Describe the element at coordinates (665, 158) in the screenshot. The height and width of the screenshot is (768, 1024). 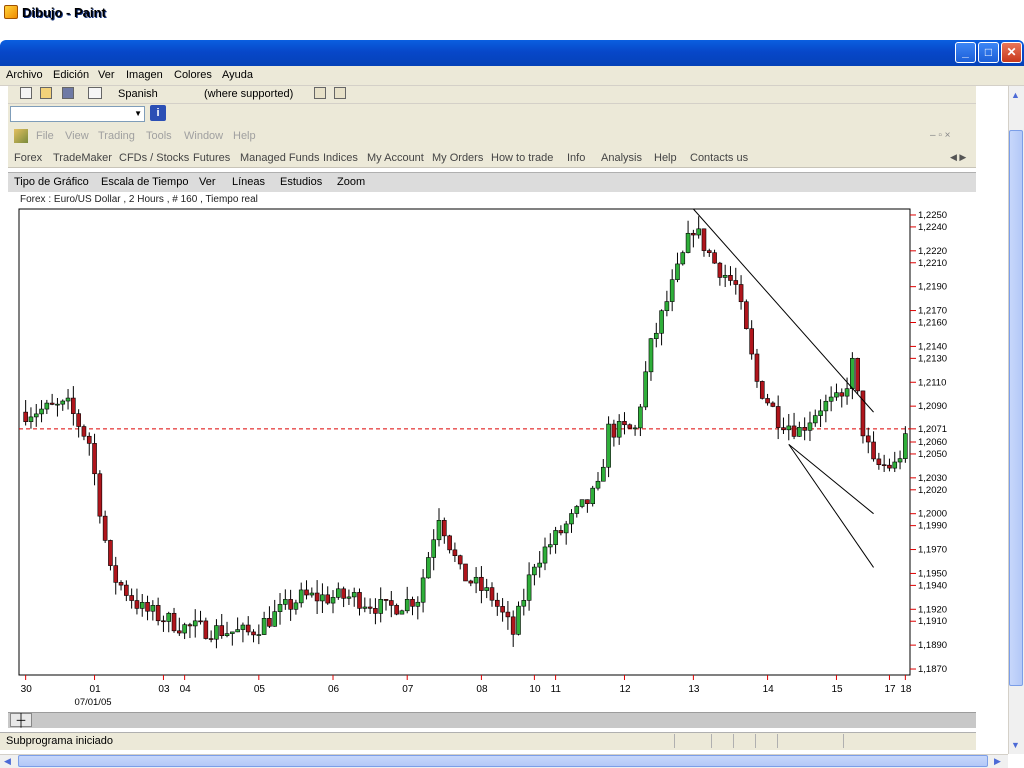
I see `nav-help: Help` at that location.